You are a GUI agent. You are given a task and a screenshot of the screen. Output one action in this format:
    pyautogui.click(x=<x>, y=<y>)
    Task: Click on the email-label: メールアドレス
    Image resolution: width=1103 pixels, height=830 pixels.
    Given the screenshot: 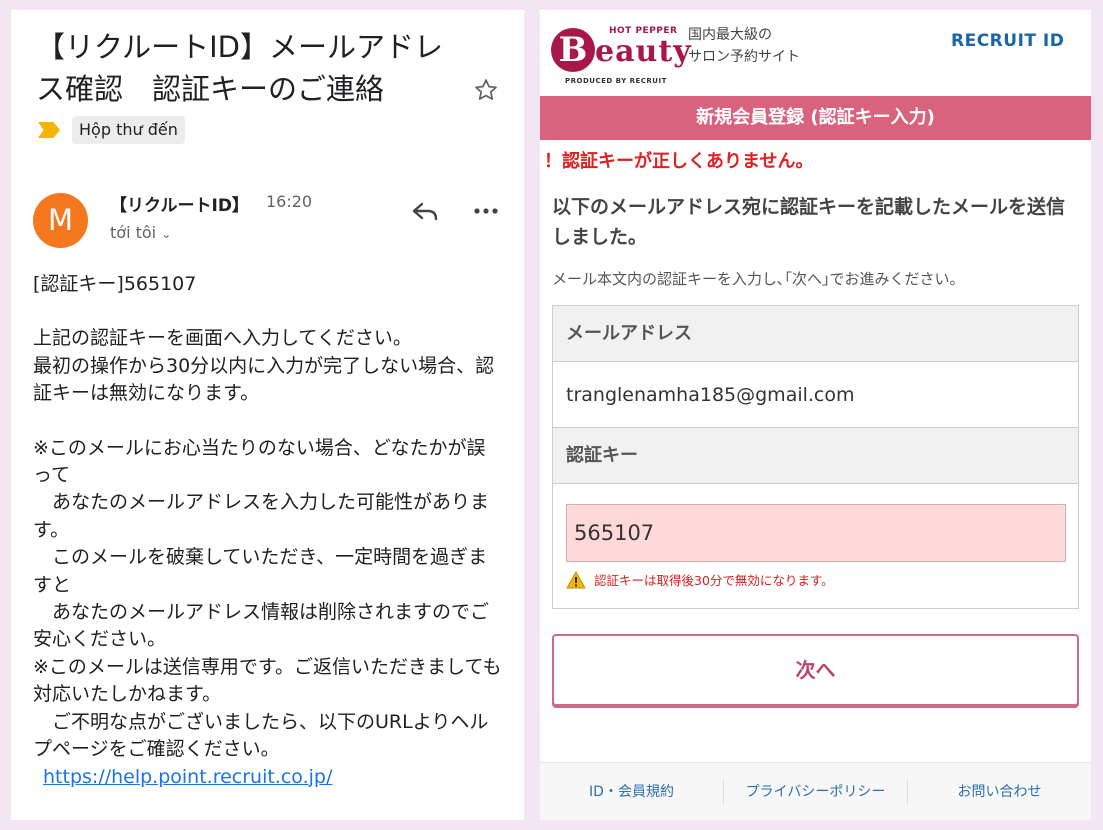 What is the action you would take?
    pyautogui.click(x=815, y=334)
    